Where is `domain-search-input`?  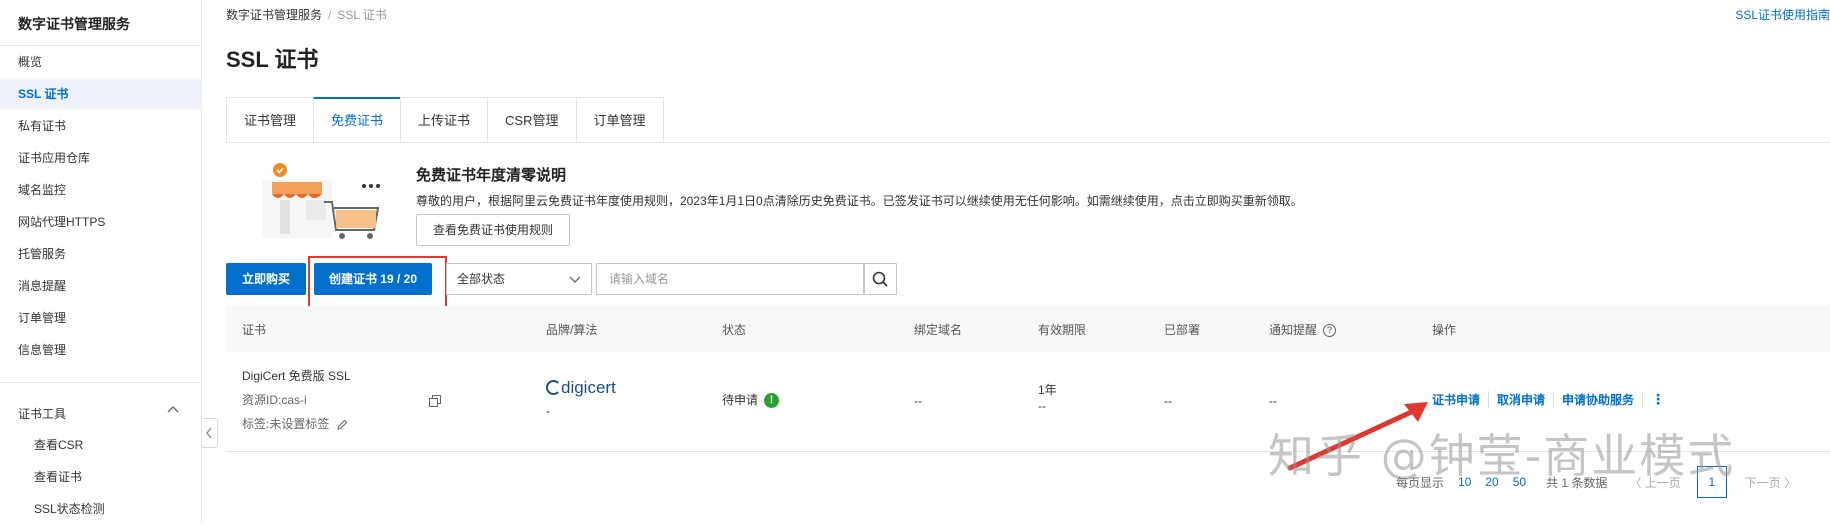 domain-search-input is located at coordinates (730, 279).